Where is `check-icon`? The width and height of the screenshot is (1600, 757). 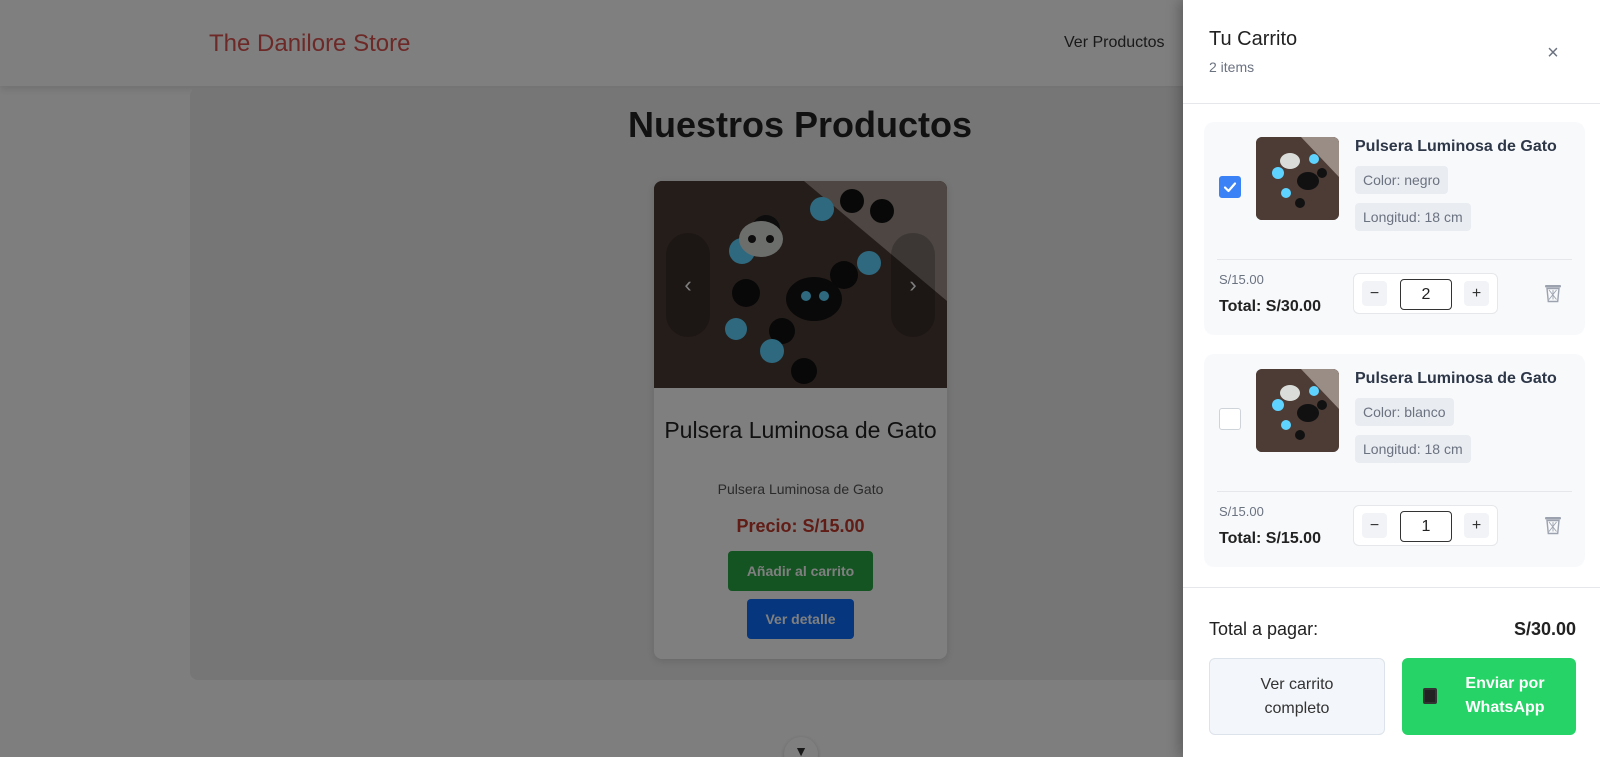
check-icon is located at coordinates (1230, 187).